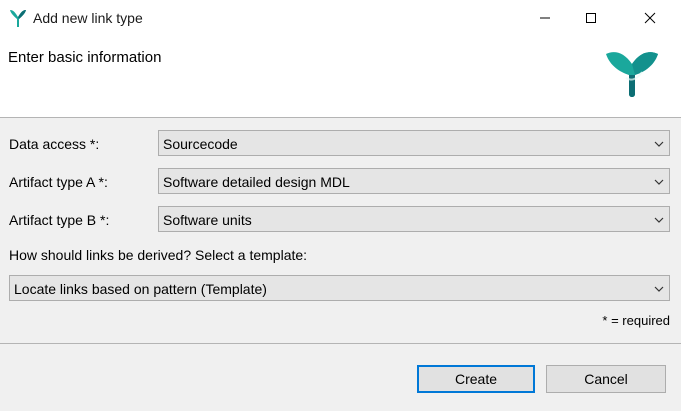  What do you see at coordinates (88, 18) in the screenshot?
I see `window-title: Add new link type` at bounding box center [88, 18].